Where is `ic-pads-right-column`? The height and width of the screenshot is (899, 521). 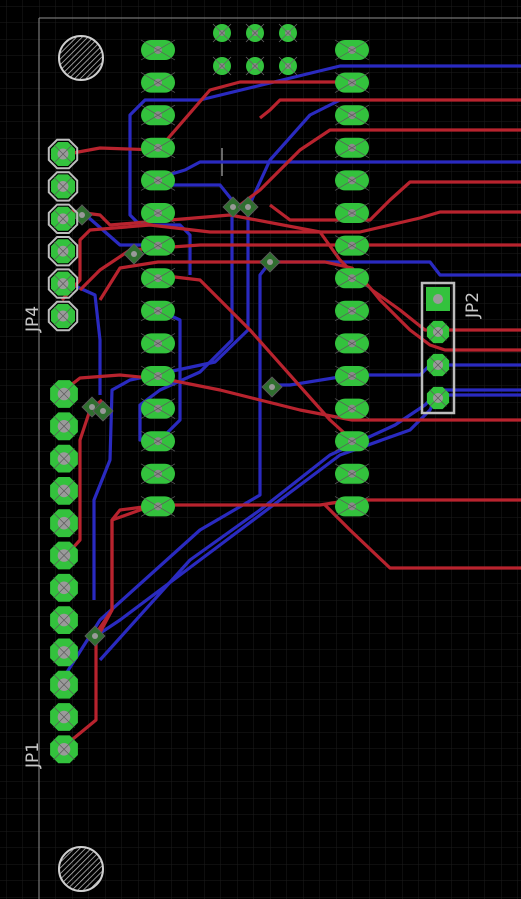 ic-pads-right-column is located at coordinates (352, 278).